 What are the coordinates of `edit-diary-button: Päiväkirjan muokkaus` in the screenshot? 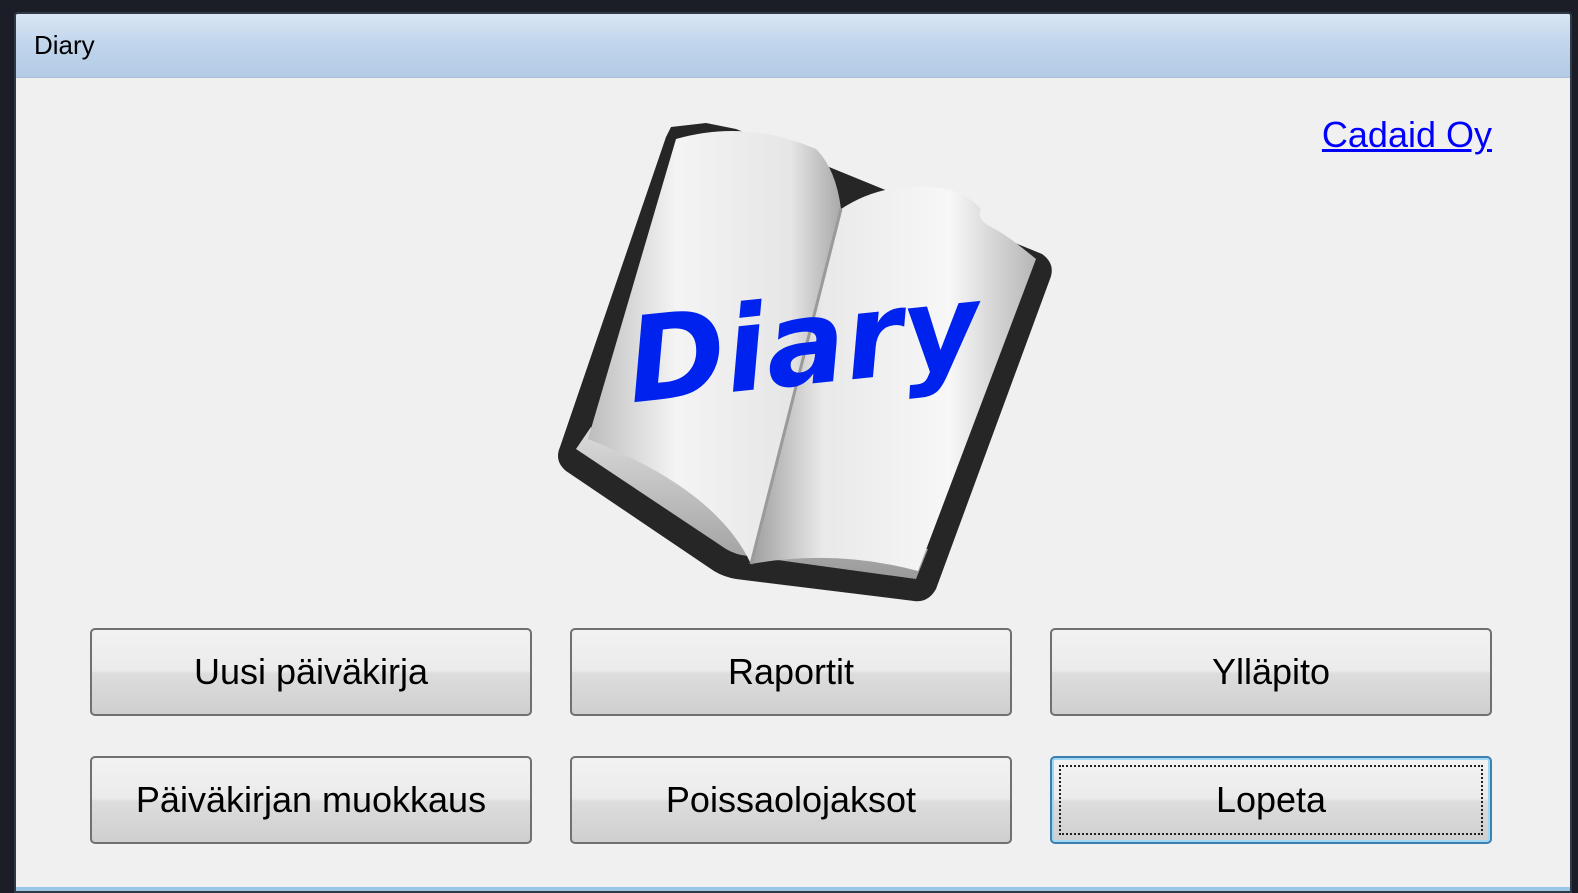 It's located at (311, 800).